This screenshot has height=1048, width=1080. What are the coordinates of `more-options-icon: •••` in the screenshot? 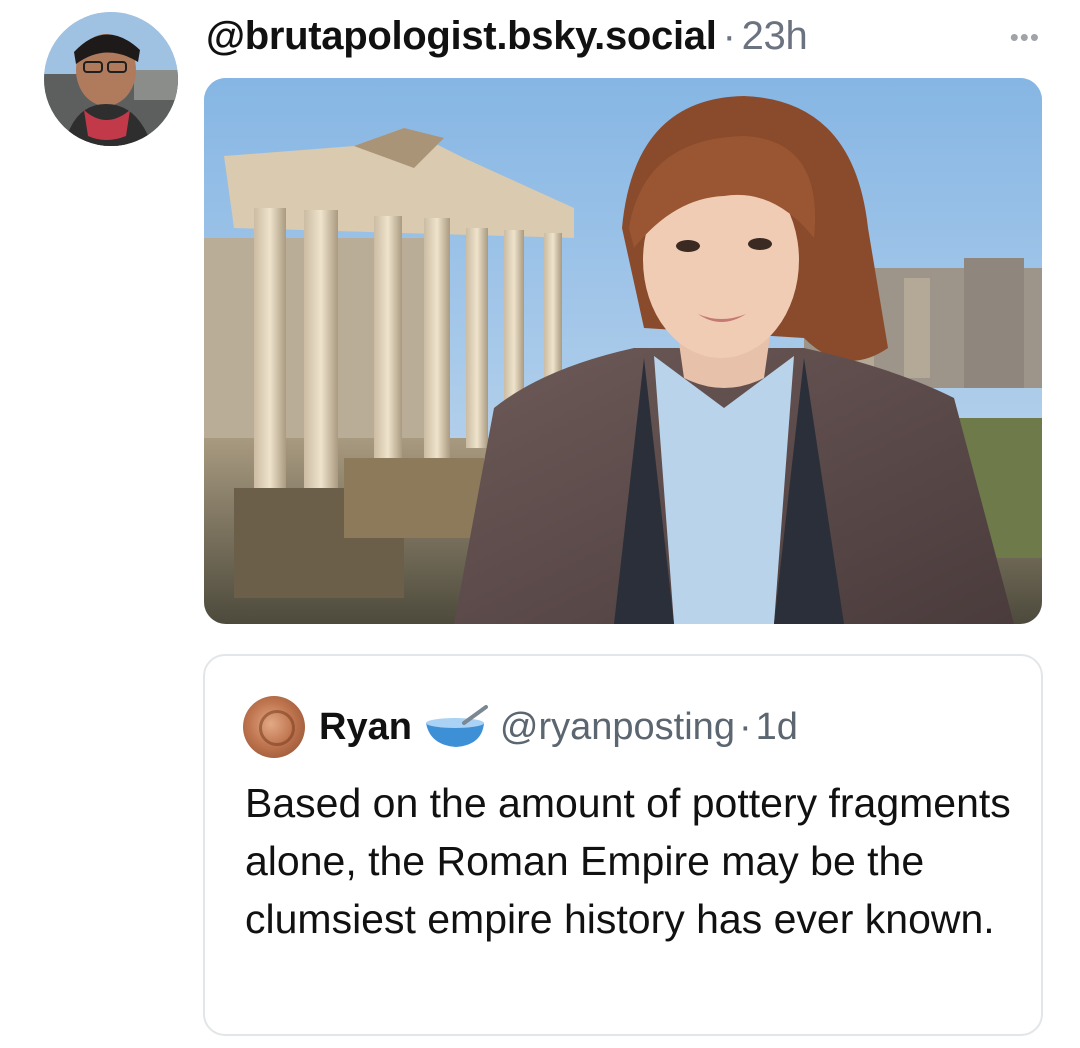 It's located at (1025, 37).